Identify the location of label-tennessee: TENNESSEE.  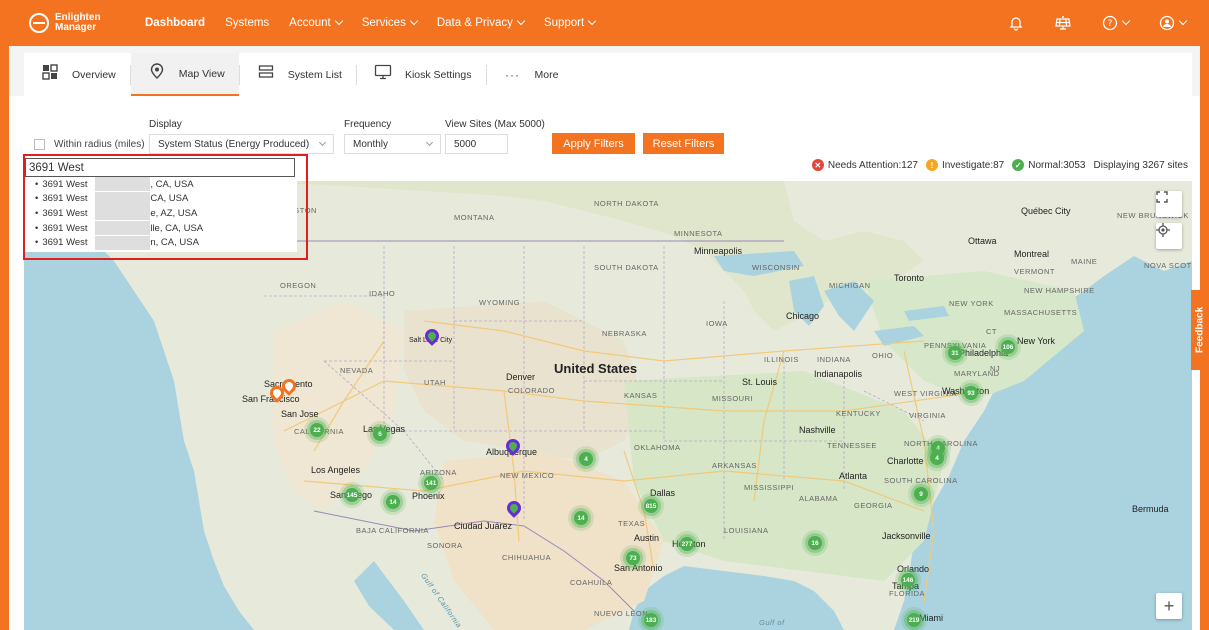
(852, 445).